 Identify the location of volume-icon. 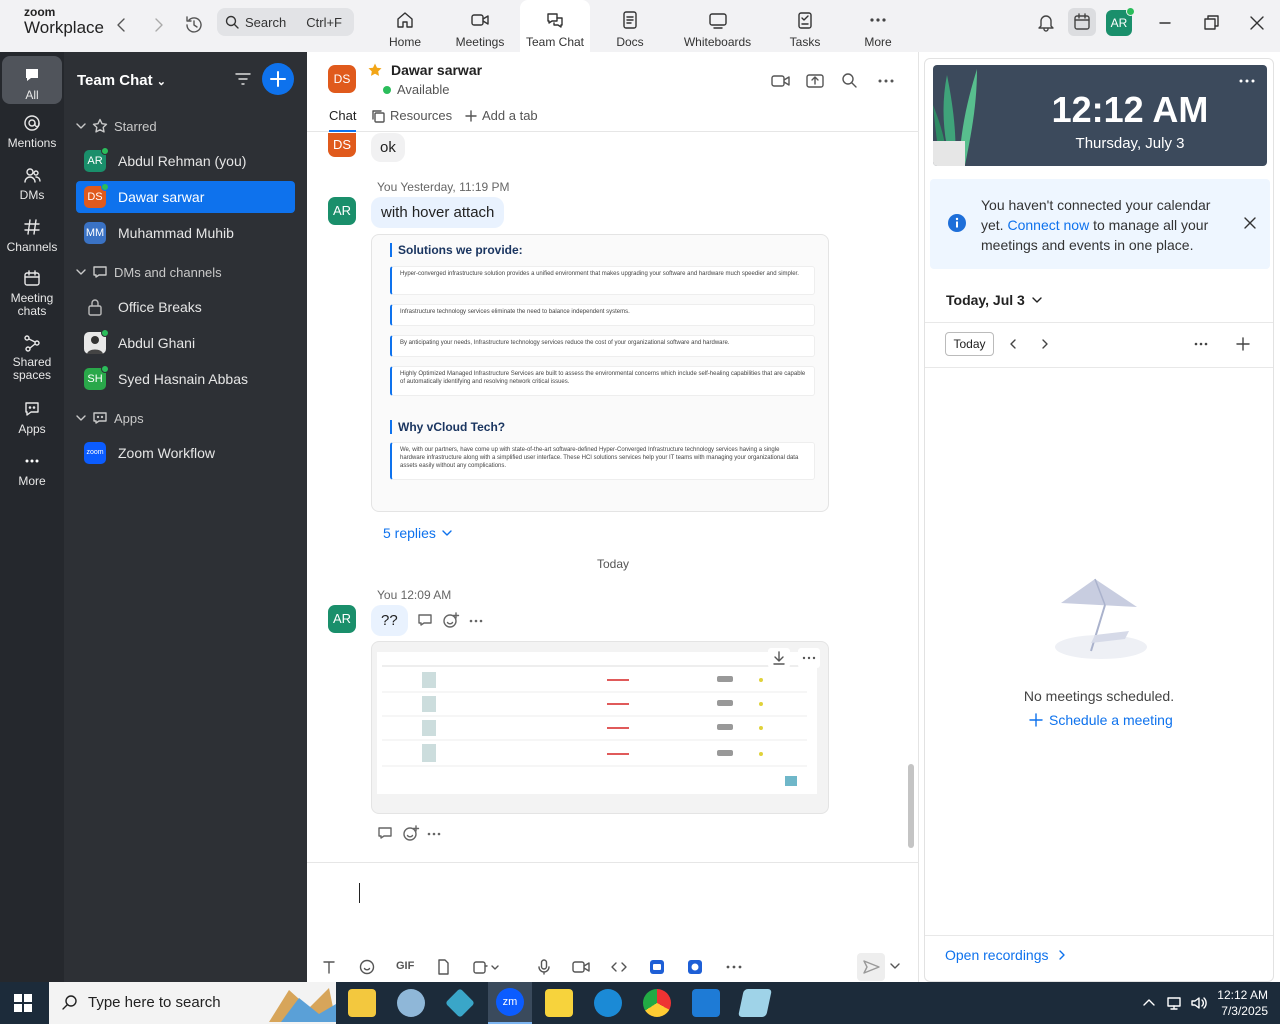
(1199, 1003).